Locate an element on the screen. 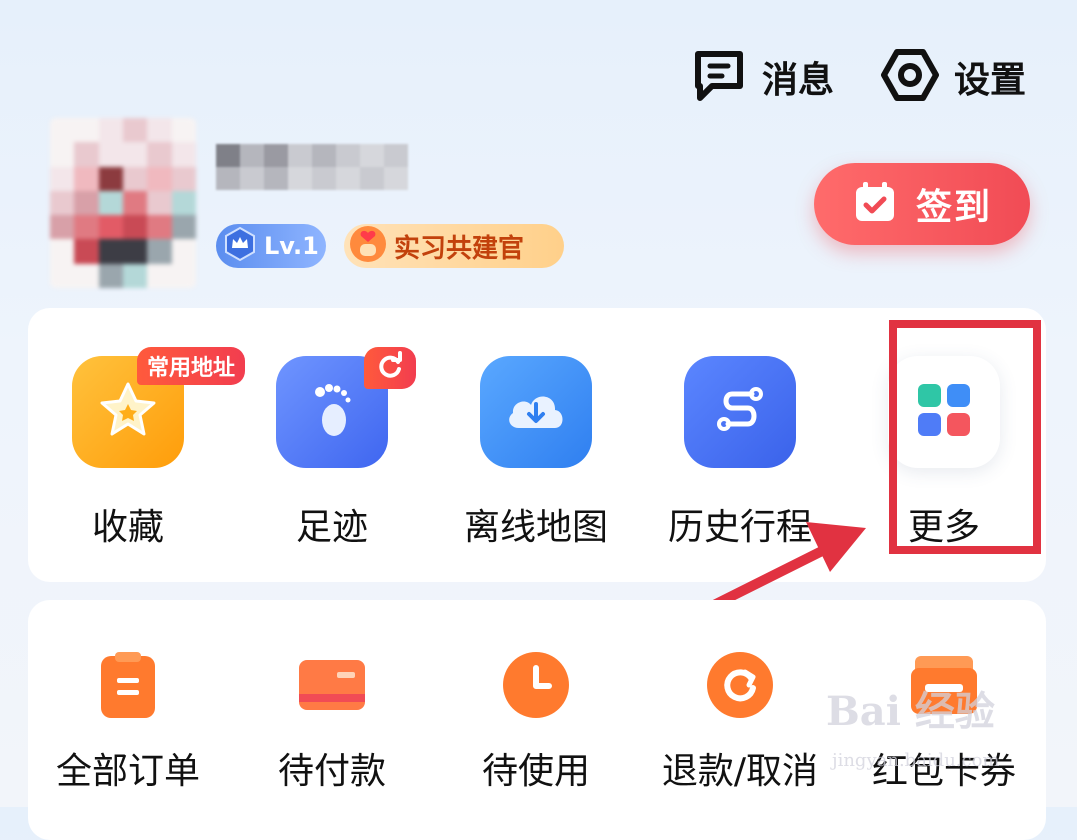 This screenshot has height=840, width=1077. refresh-icon is located at coordinates (740, 685).